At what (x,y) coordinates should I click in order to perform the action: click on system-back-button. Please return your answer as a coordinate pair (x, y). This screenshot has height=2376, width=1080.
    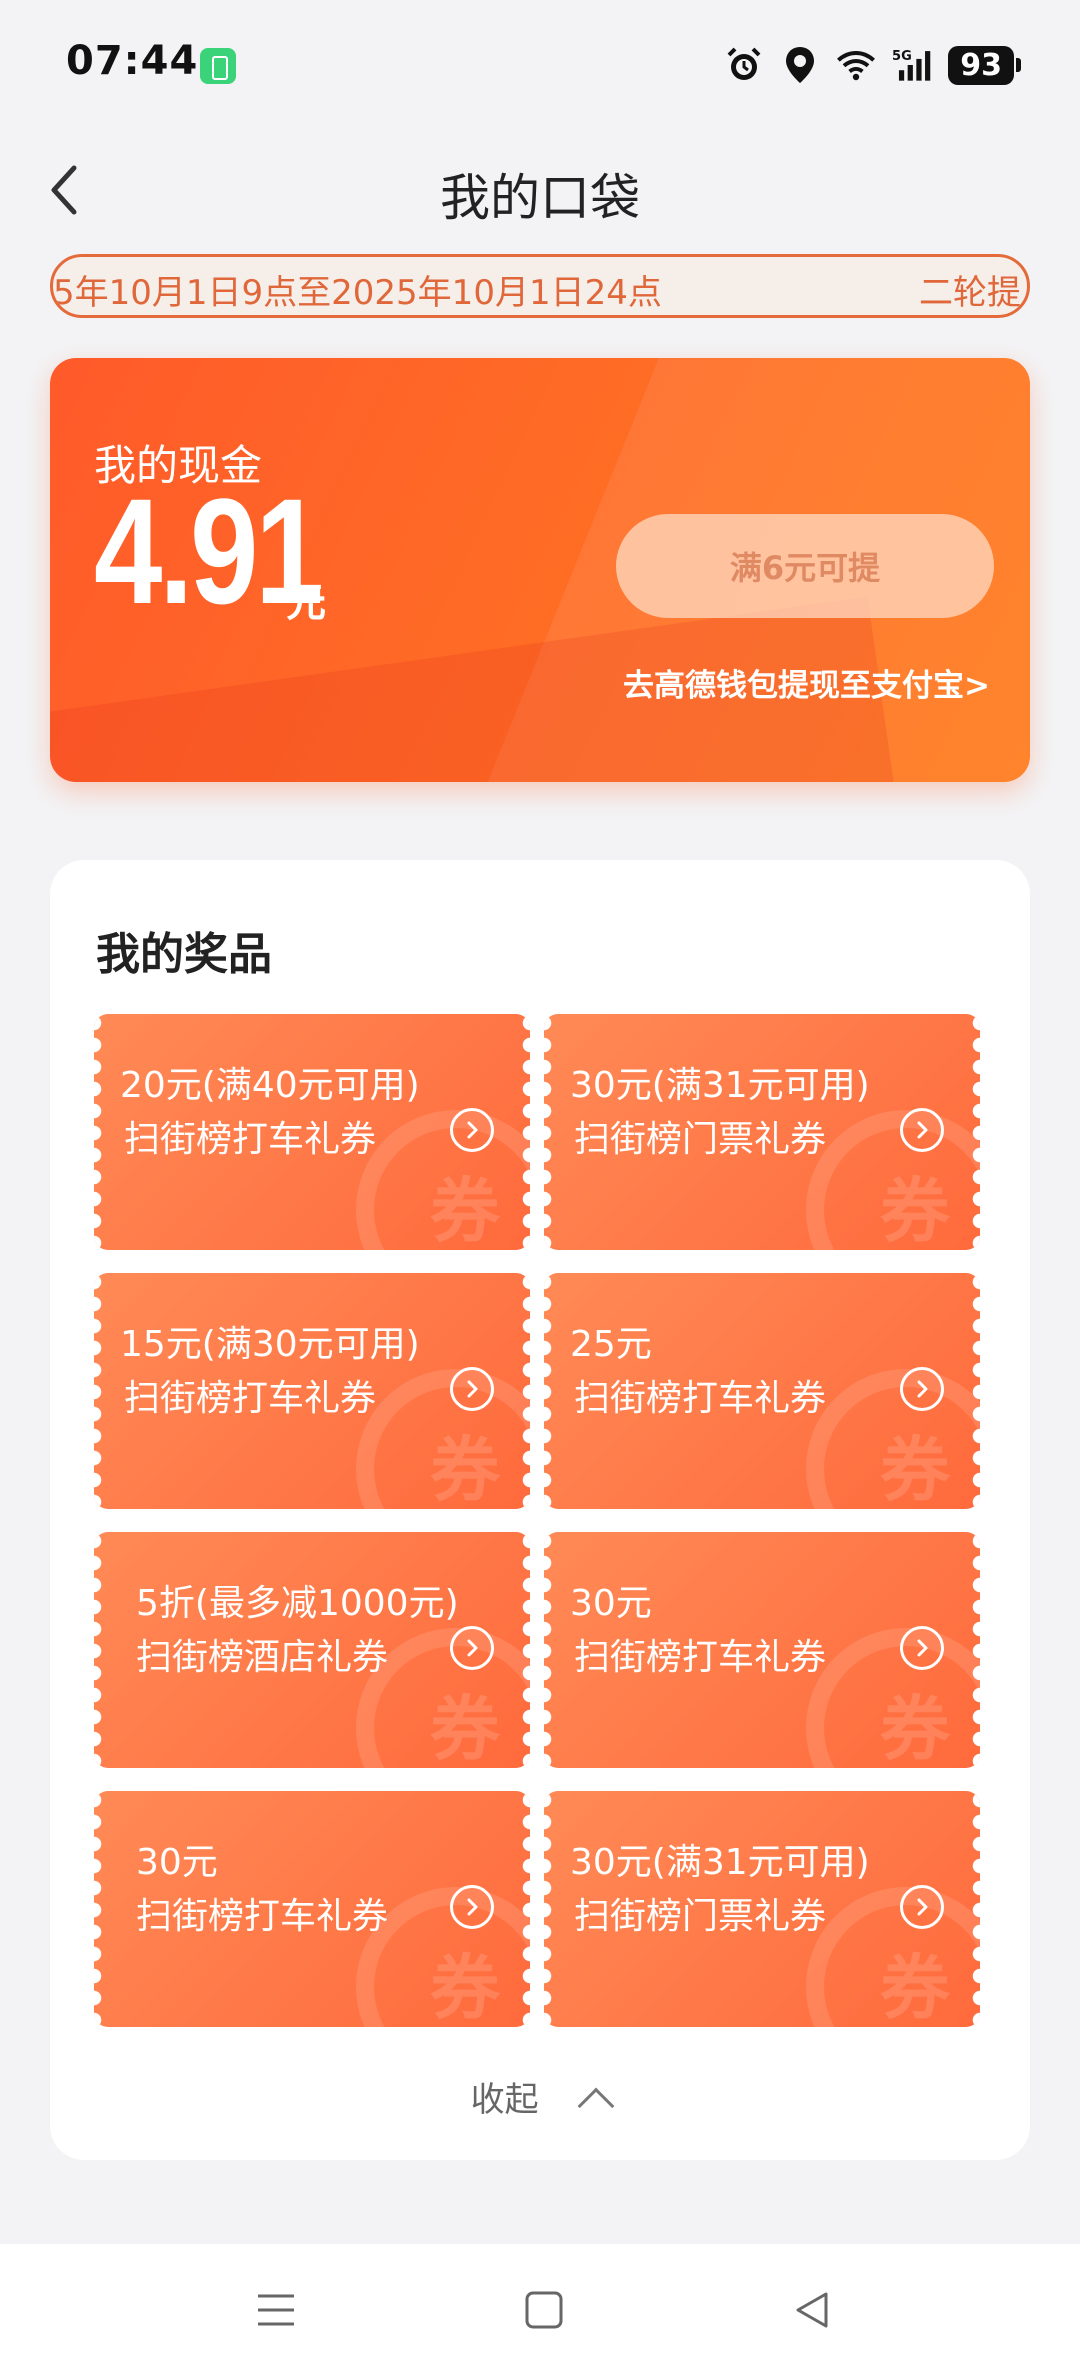
    Looking at the image, I should click on (812, 2310).